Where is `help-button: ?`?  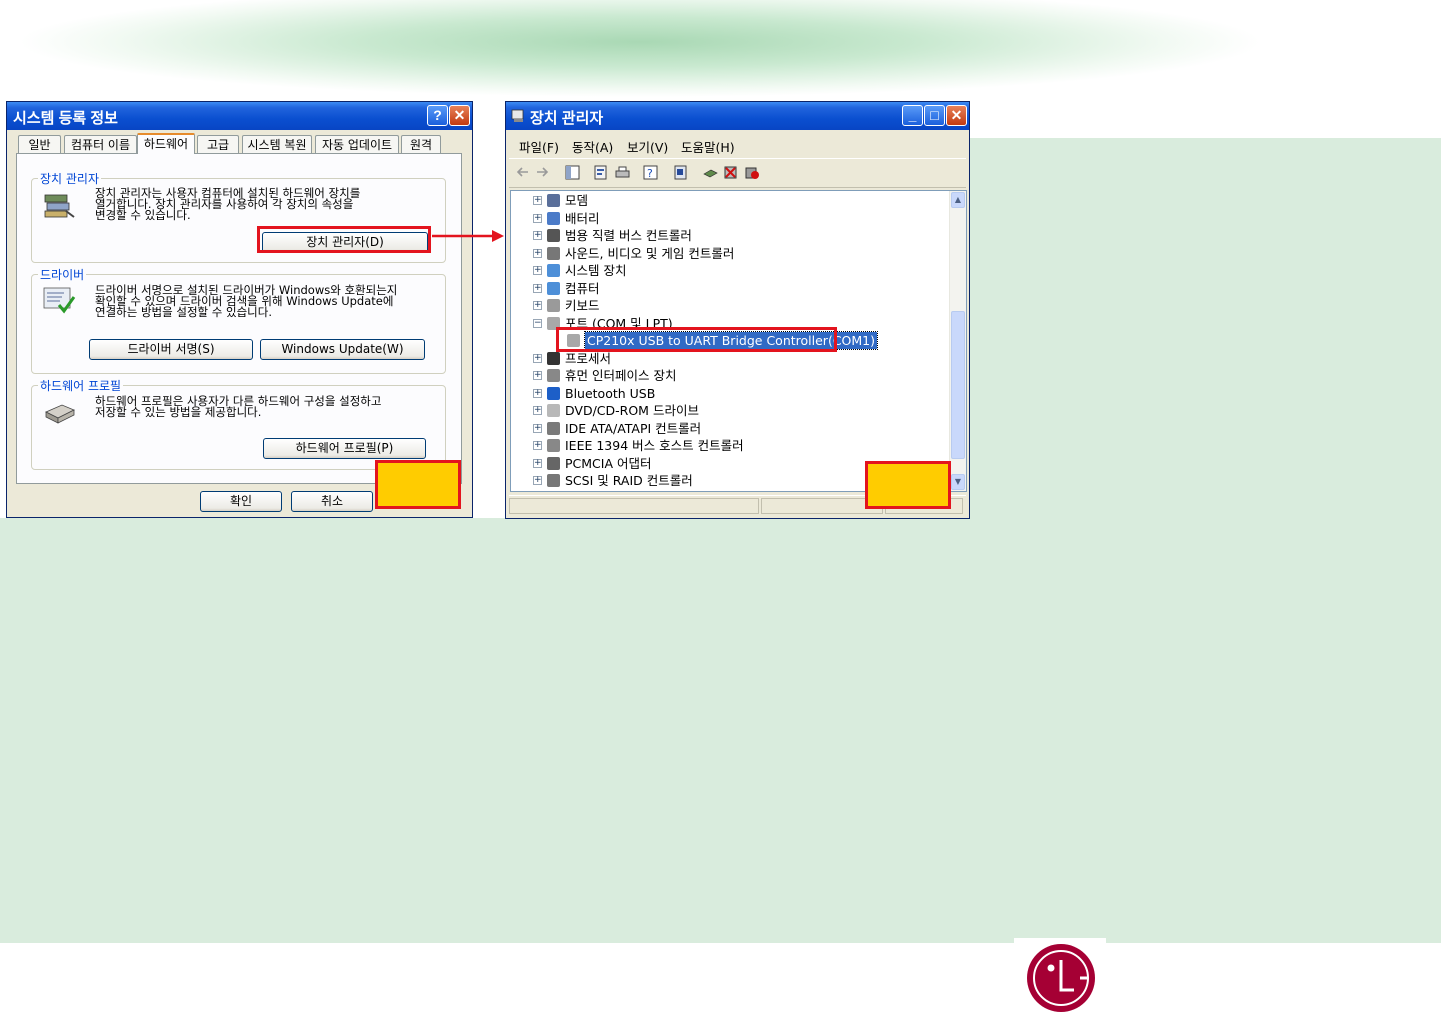 help-button: ? is located at coordinates (437, 115).